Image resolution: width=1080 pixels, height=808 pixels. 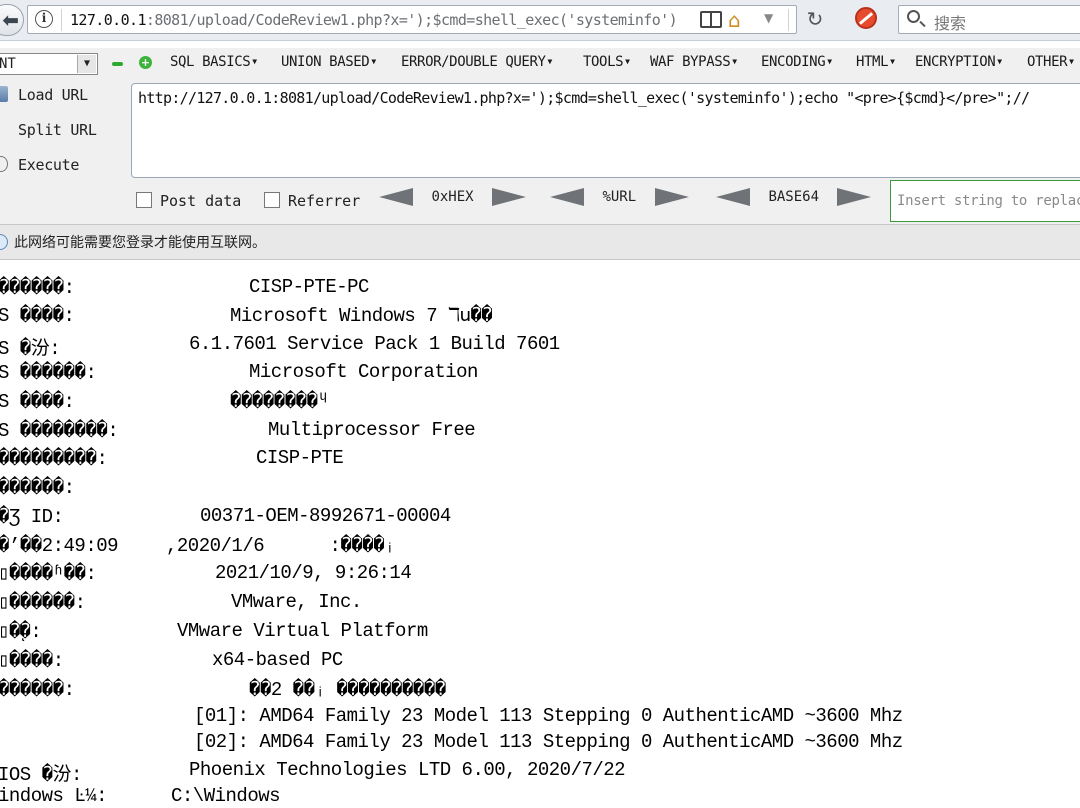 What do you see at coordinates (4, 164) in the screenshot?
I see `execute-icon` at bounding box center [4, 164].